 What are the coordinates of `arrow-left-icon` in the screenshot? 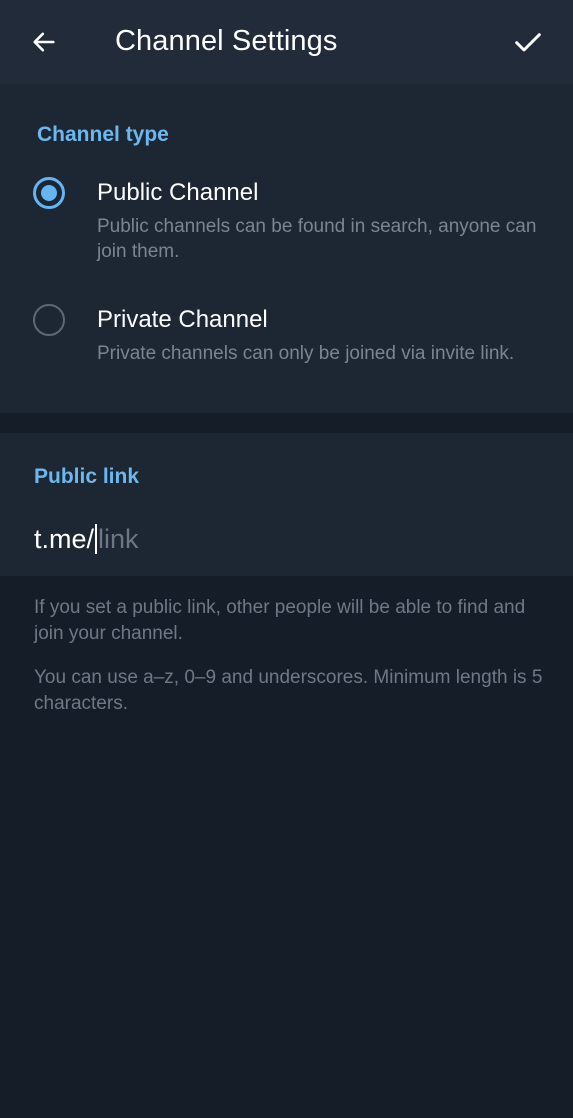 It's located at (44, 42).